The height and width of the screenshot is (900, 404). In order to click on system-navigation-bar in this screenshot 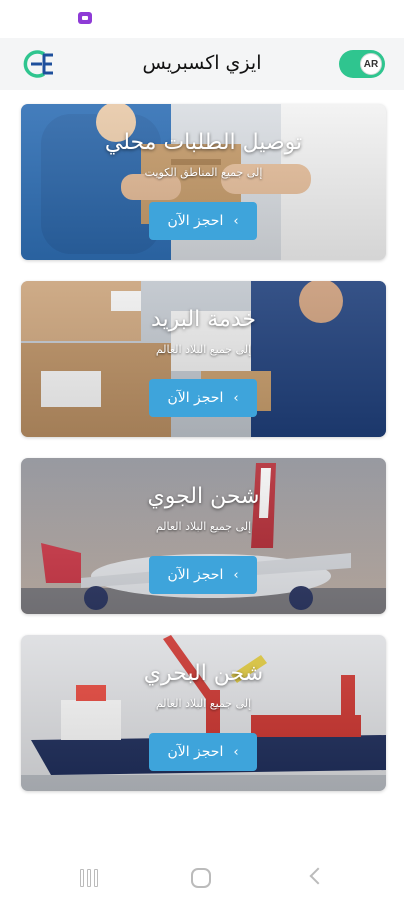, I will do `click(202, 876)`.